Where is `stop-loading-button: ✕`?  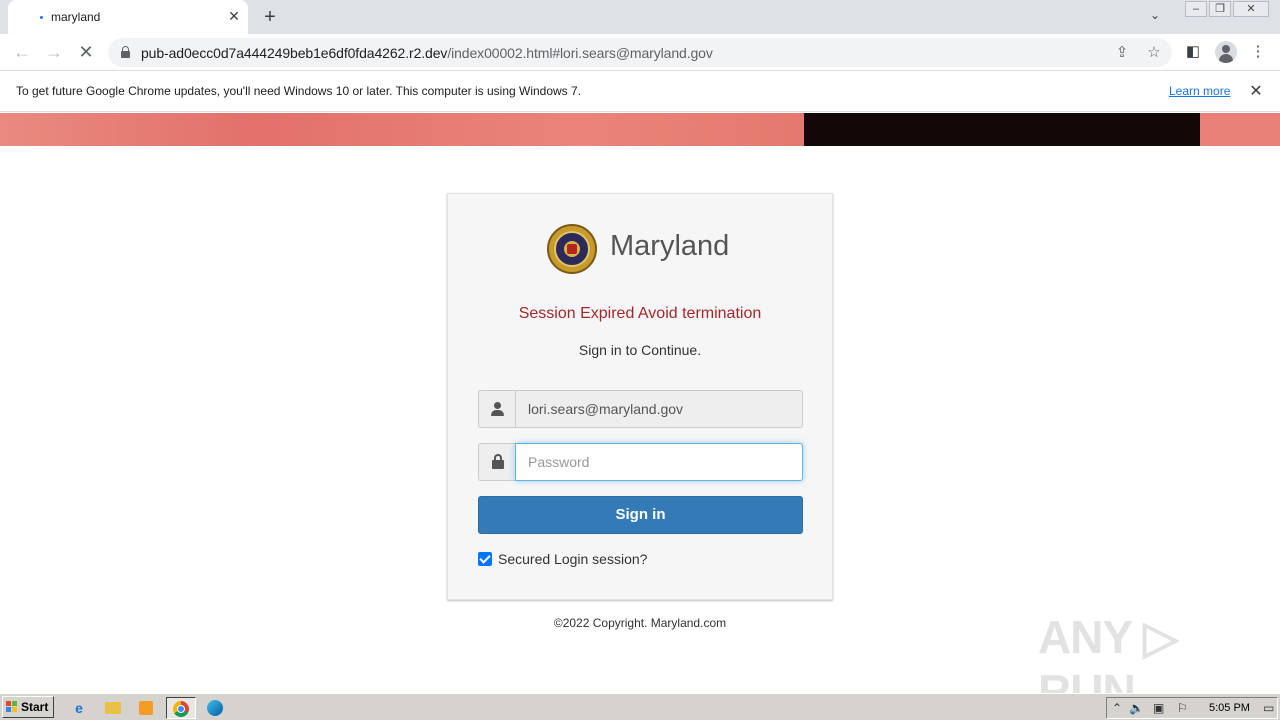 stop-loading-button: ✕ is located at coordinates (86, 52).